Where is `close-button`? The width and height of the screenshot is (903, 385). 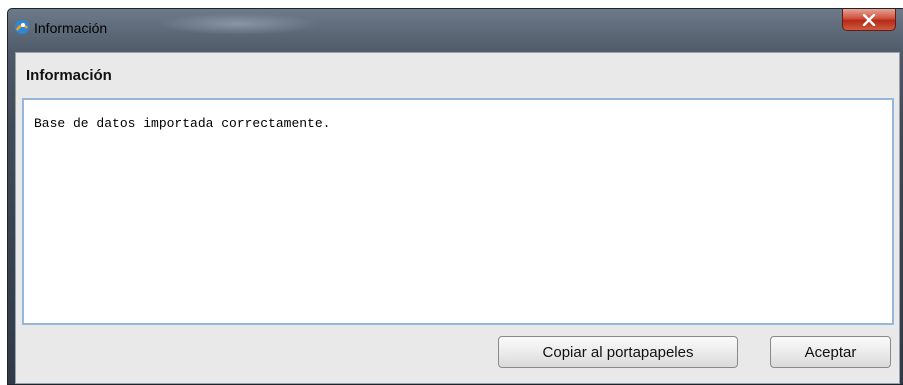 close-button is located at coordinates (869, 20).